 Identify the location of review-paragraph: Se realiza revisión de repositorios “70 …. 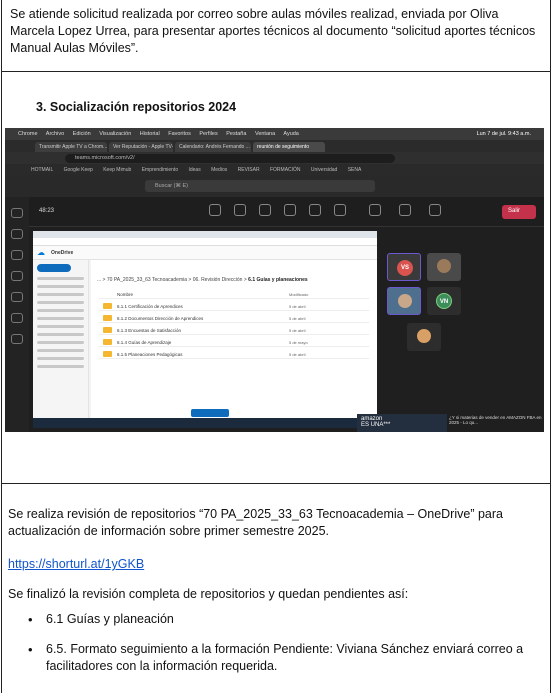
(255, 522).